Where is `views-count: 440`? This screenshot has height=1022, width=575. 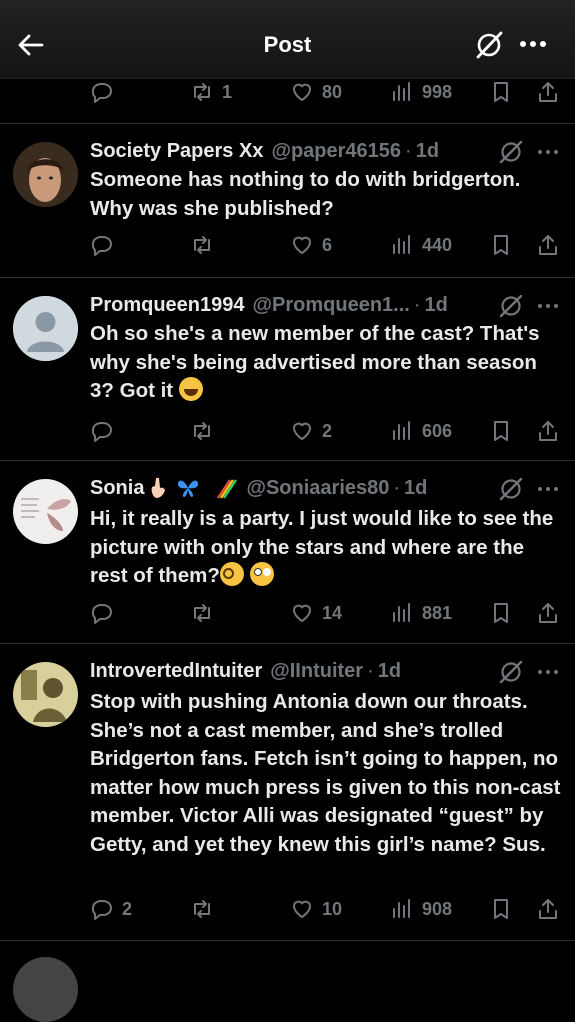 views-count: 440 is located at coordinates (437, 244).